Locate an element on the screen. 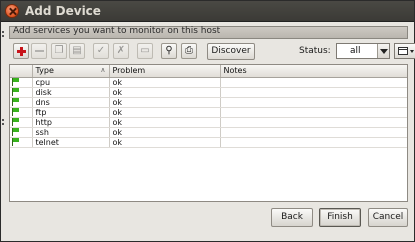 Image resolution: width=415 pixels, height=242 pixels. remove-icon is located at coordinates (39, 51).